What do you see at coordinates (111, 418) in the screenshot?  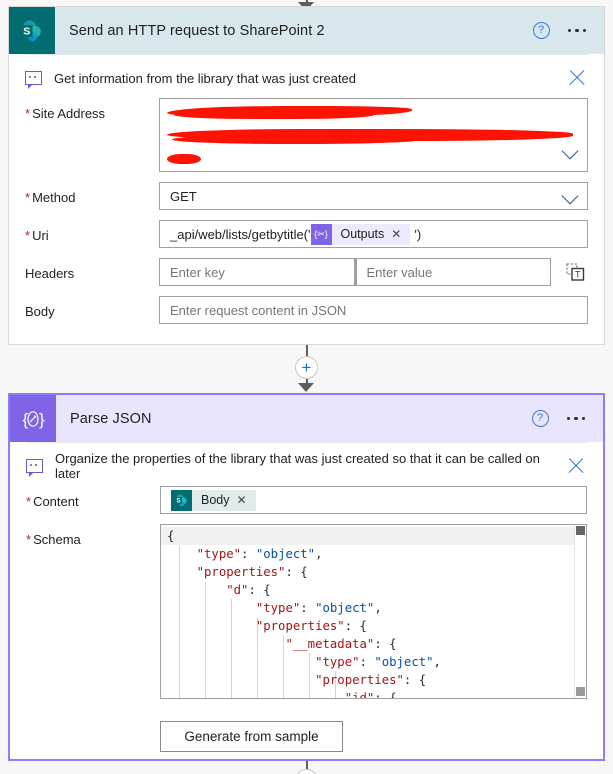 I see `card-title-parse-json: Parse JSON` at bounding box center [111, 418].